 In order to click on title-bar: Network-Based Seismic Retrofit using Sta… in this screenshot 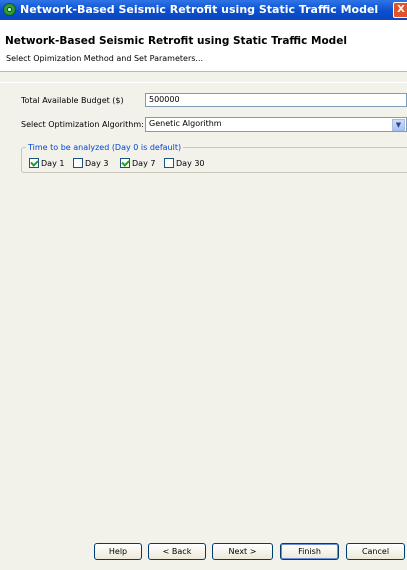, I will do `click(203, 10)`.